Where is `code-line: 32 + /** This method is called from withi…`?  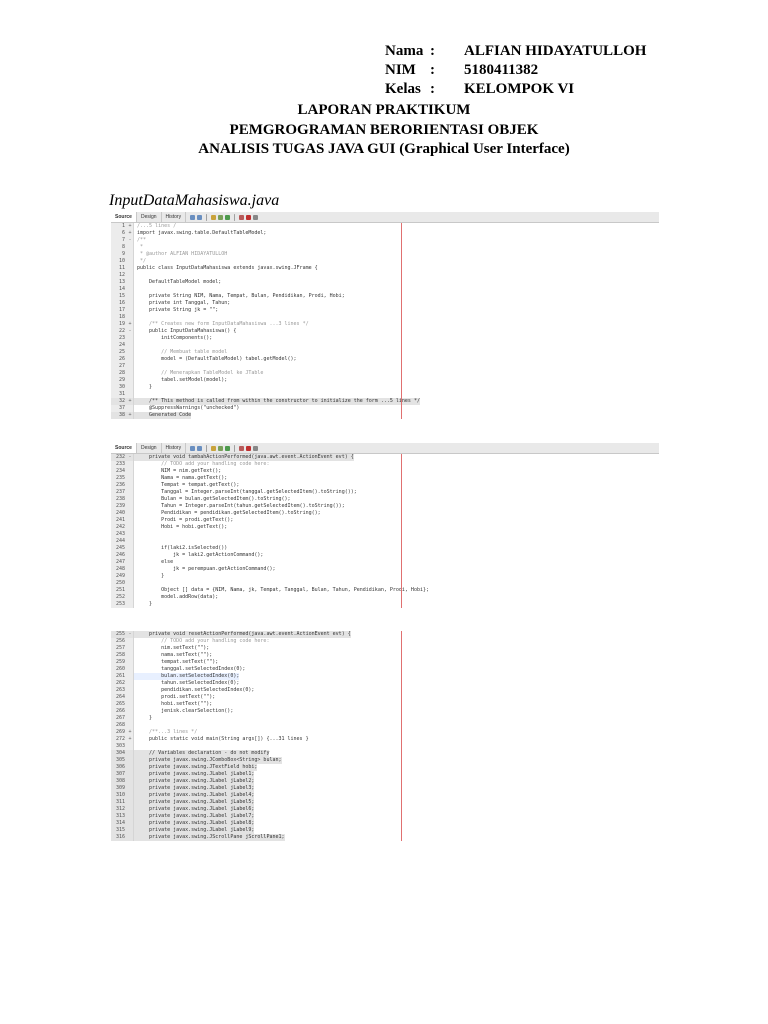
code-line: 32 + /** This method is called from withi… is located at coordinates (385, 401).